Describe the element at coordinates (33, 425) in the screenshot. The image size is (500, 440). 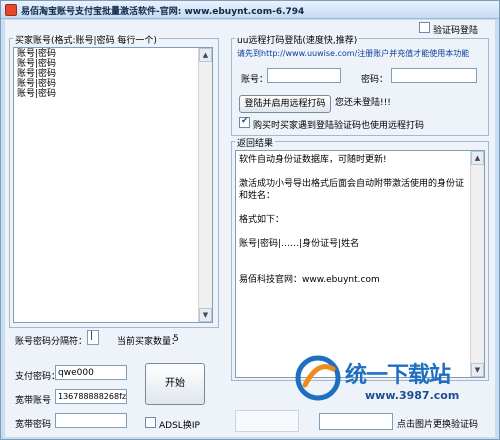
I see `broadband-password-label: 宽带密码` at that location.